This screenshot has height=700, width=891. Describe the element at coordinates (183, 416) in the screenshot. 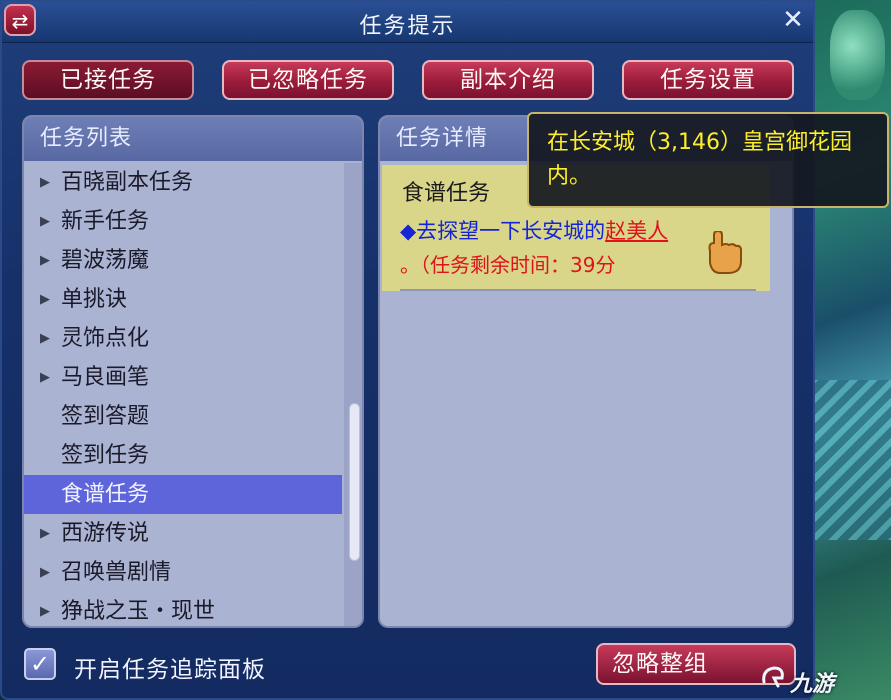

I see `list-item: 签到答题` at that location.